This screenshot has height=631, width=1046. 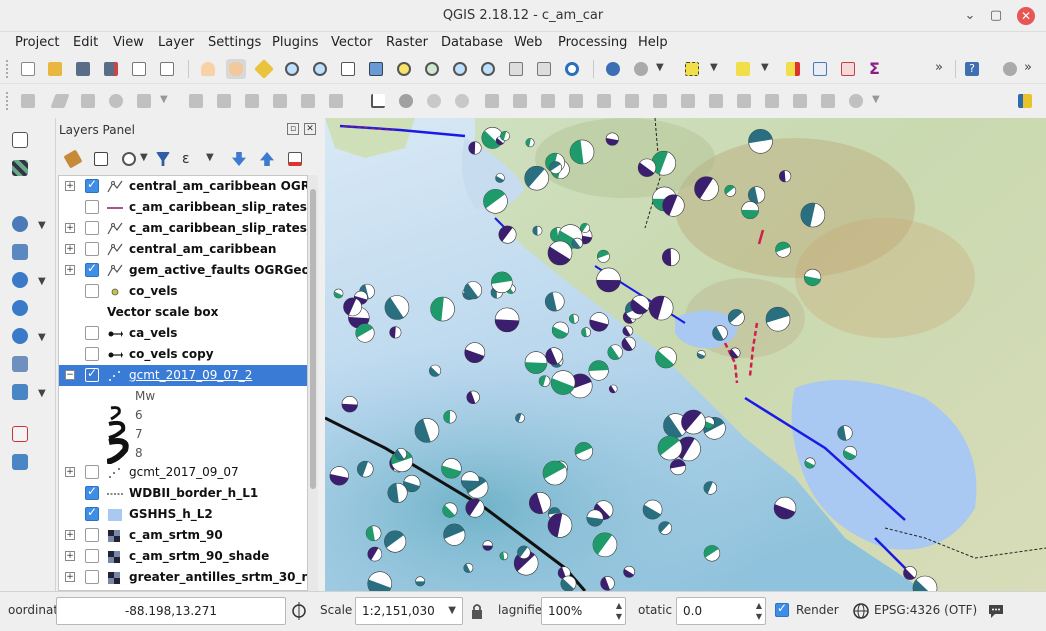 What do you see at coordinates (351, 42) in the screenshot?
I see `menu-vector: Vector` at bounding box center [351, 42].